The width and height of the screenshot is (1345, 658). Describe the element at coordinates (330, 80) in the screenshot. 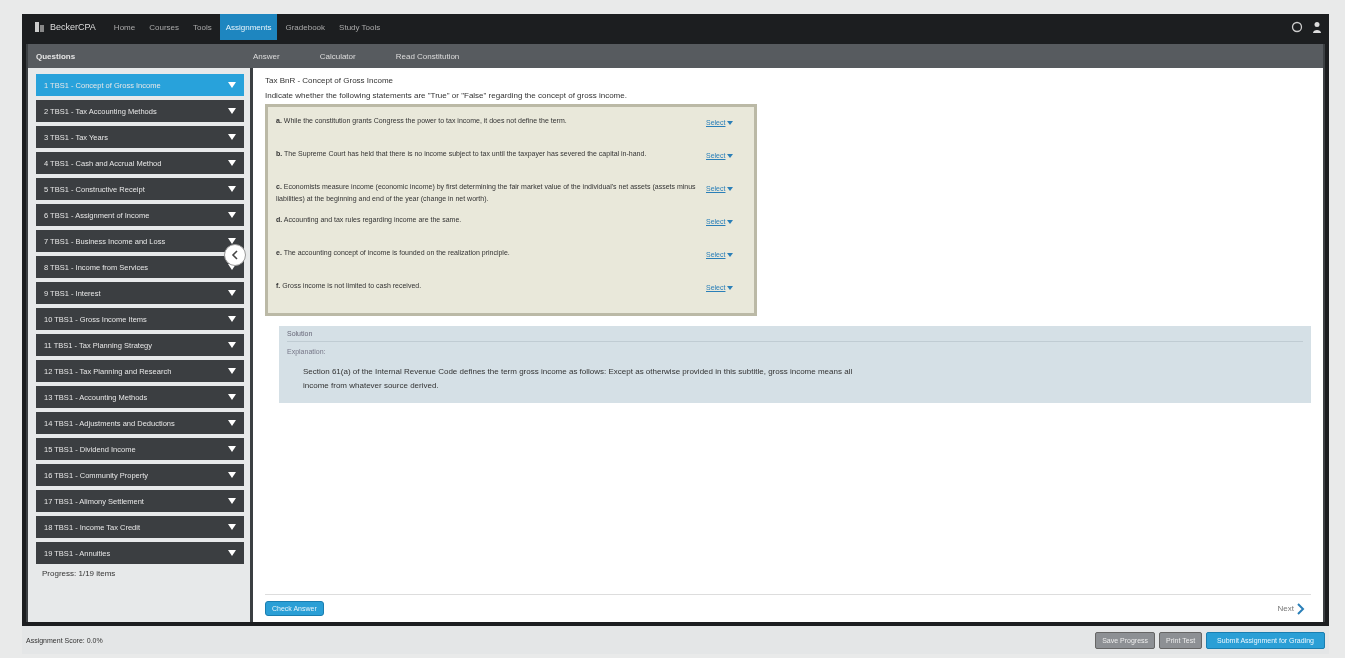

I see `question-title: Tax BnR - Concept of Gross Income` at that location.